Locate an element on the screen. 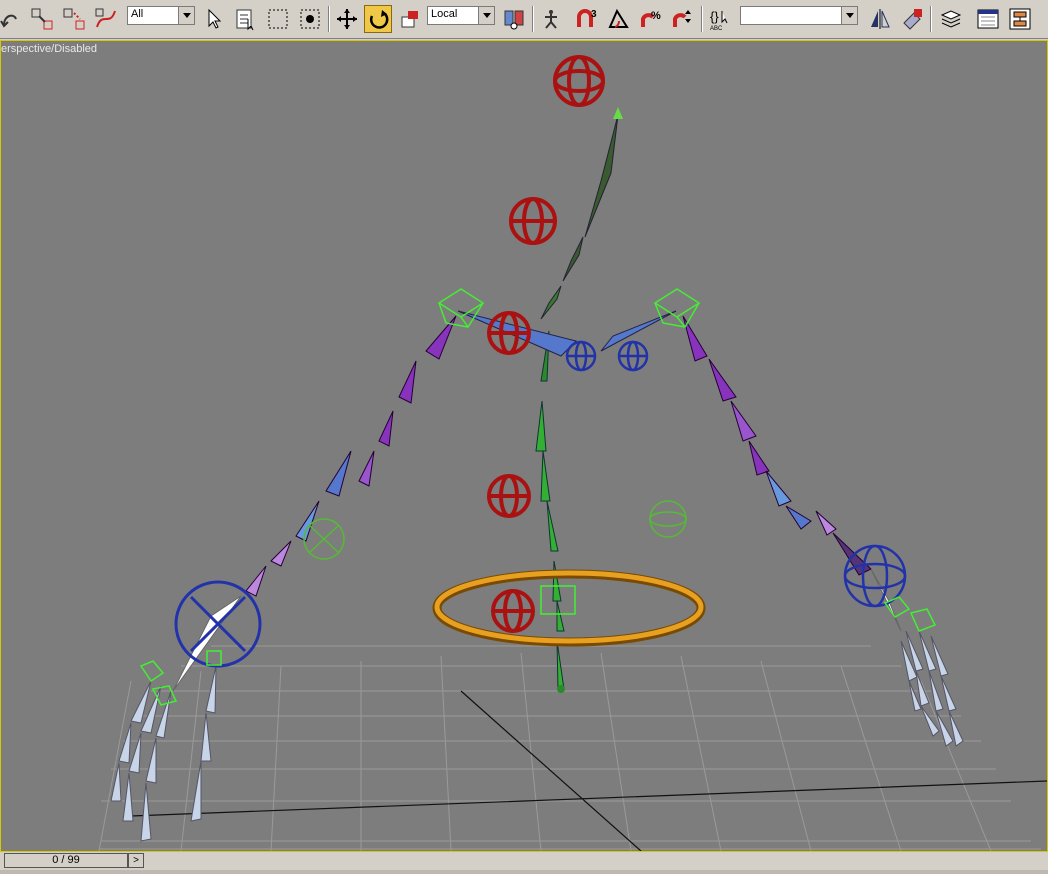 The image size is (1048, 874). window-crossing-icon is located at coordinates (310, 19).